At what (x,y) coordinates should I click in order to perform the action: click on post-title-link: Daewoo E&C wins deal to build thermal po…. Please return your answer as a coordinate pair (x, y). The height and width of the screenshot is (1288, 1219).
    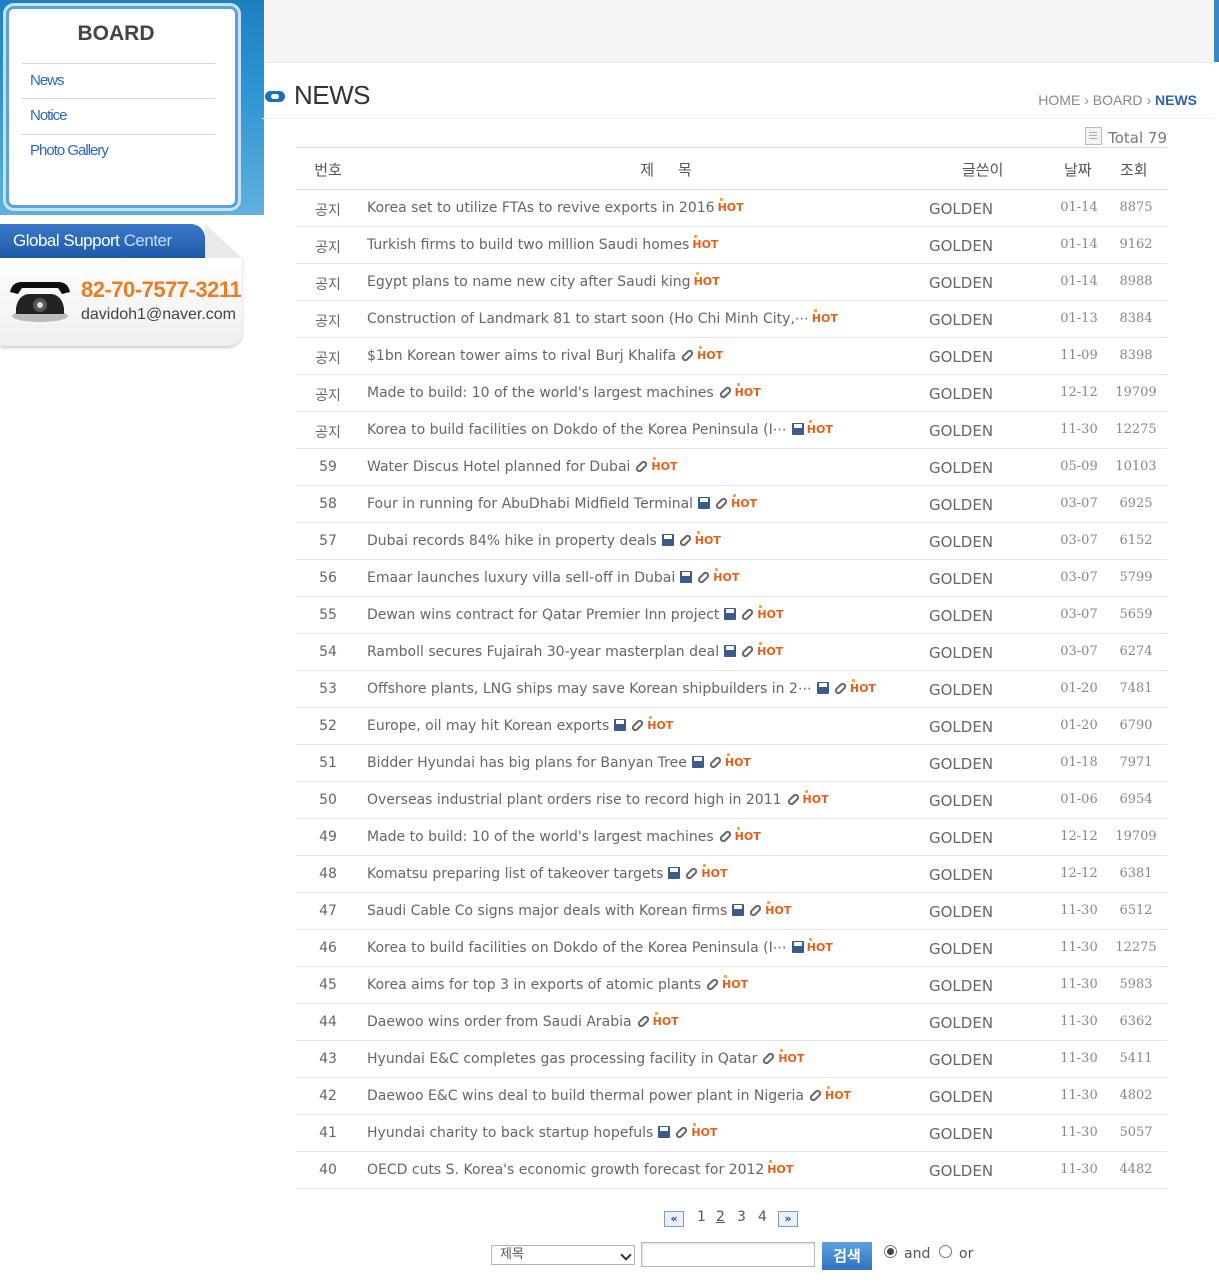
    Looking at the image, I should click on (585, 1096).